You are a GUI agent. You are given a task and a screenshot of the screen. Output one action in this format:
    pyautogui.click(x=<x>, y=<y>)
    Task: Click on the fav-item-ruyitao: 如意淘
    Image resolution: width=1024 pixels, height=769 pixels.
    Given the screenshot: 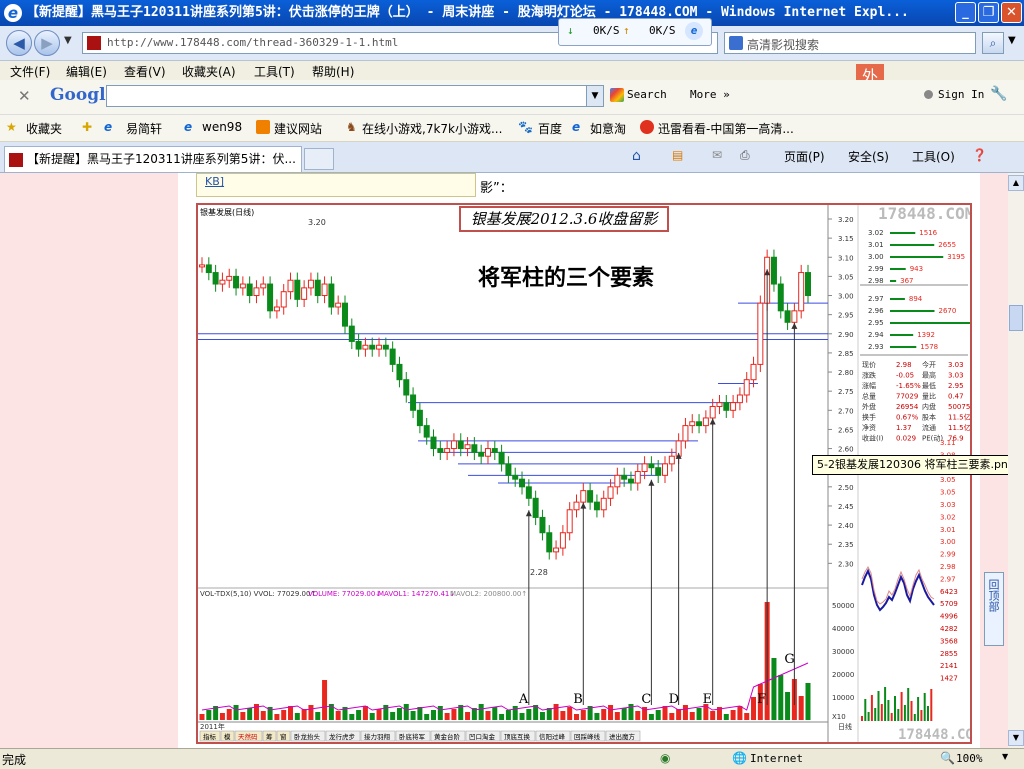 What is the action you would take?
    pyautogui.click(x=608, y=128)
    